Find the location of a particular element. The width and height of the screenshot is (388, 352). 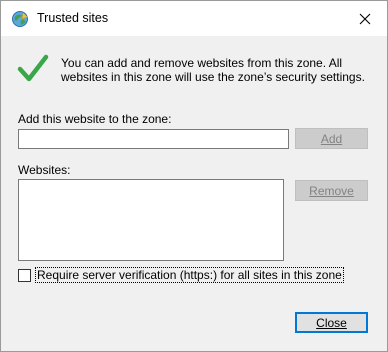

remove-button: Remove is located at coordinates (331, 190).